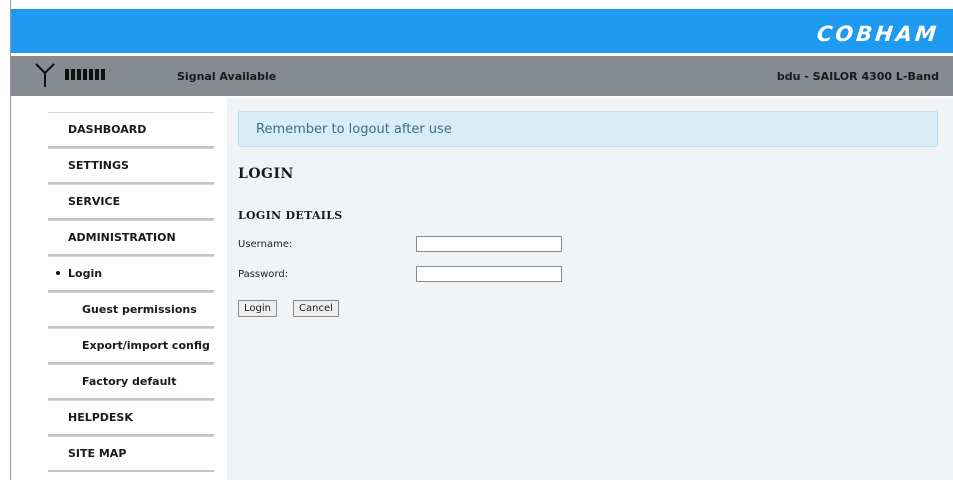  I want to click on sidebar-item-dashboard: DASHBOARD, so click(131, 130).